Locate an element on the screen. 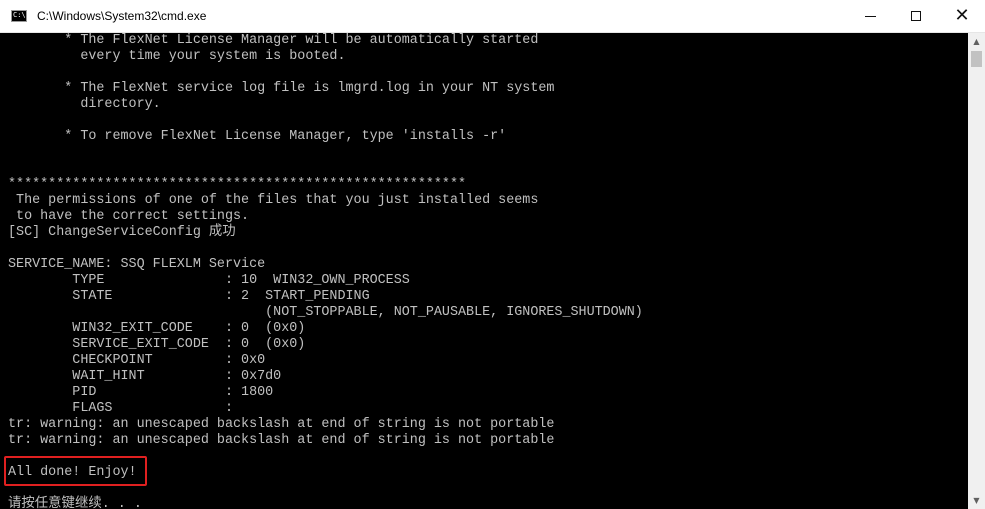  minimize-icon is located at coordinates (870, 16).